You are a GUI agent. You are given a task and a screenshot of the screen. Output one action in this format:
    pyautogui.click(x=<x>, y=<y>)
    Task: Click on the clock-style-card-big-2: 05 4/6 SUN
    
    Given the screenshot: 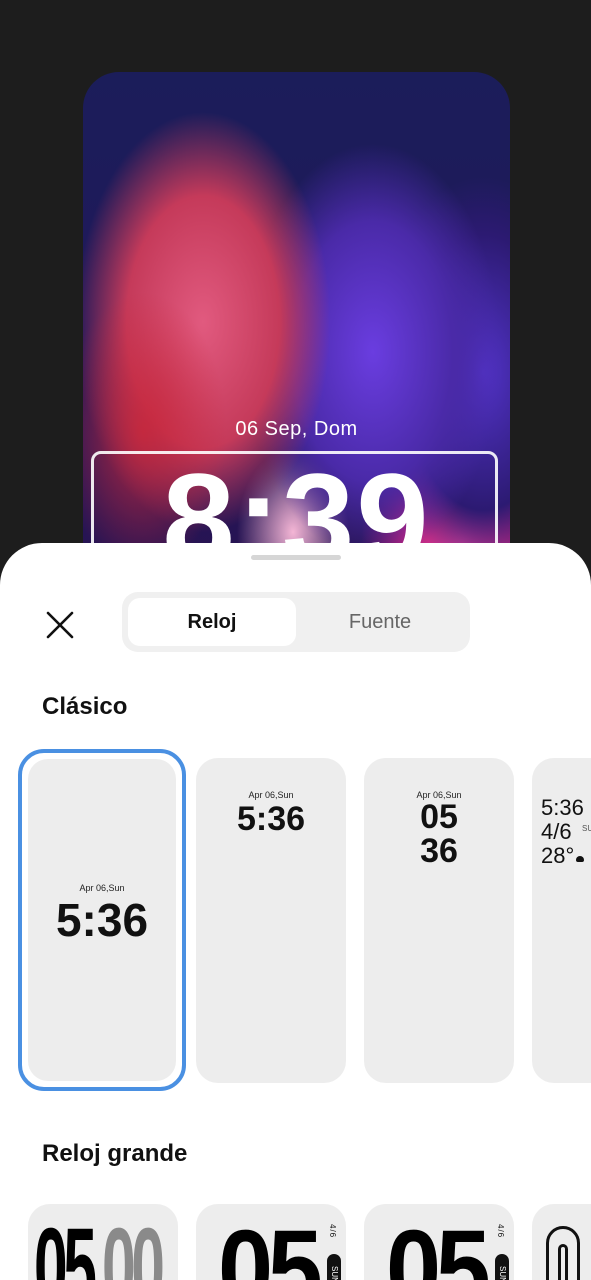 What is the action you would take?
    pyautogui.click(x=271, y=1242)
    